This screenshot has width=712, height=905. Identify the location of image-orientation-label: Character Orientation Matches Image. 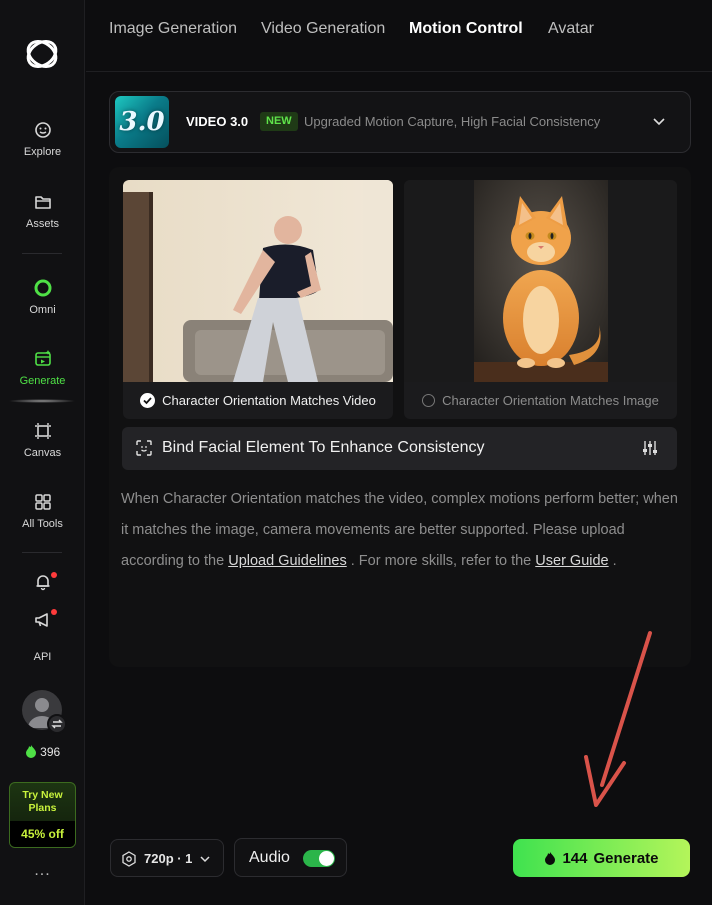
(550, 400).